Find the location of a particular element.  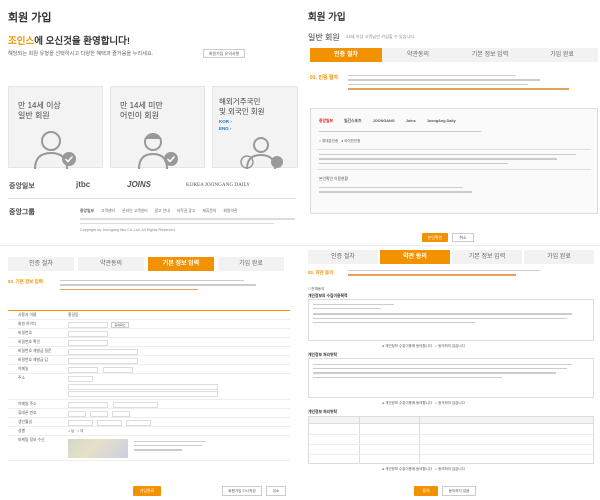

joongang-daily-logo: KOREA JOONGANG DAILY is located at coordinates (218, 185).